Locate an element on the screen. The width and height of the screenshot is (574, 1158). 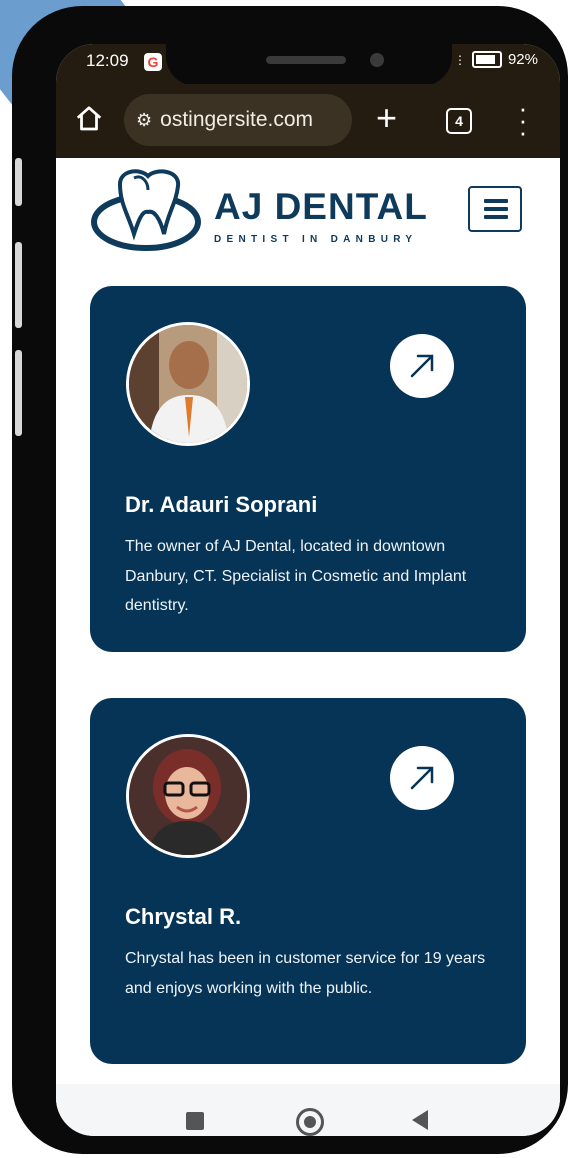
logo-title: AJ DENTAL is located at coordinates (321, 207).